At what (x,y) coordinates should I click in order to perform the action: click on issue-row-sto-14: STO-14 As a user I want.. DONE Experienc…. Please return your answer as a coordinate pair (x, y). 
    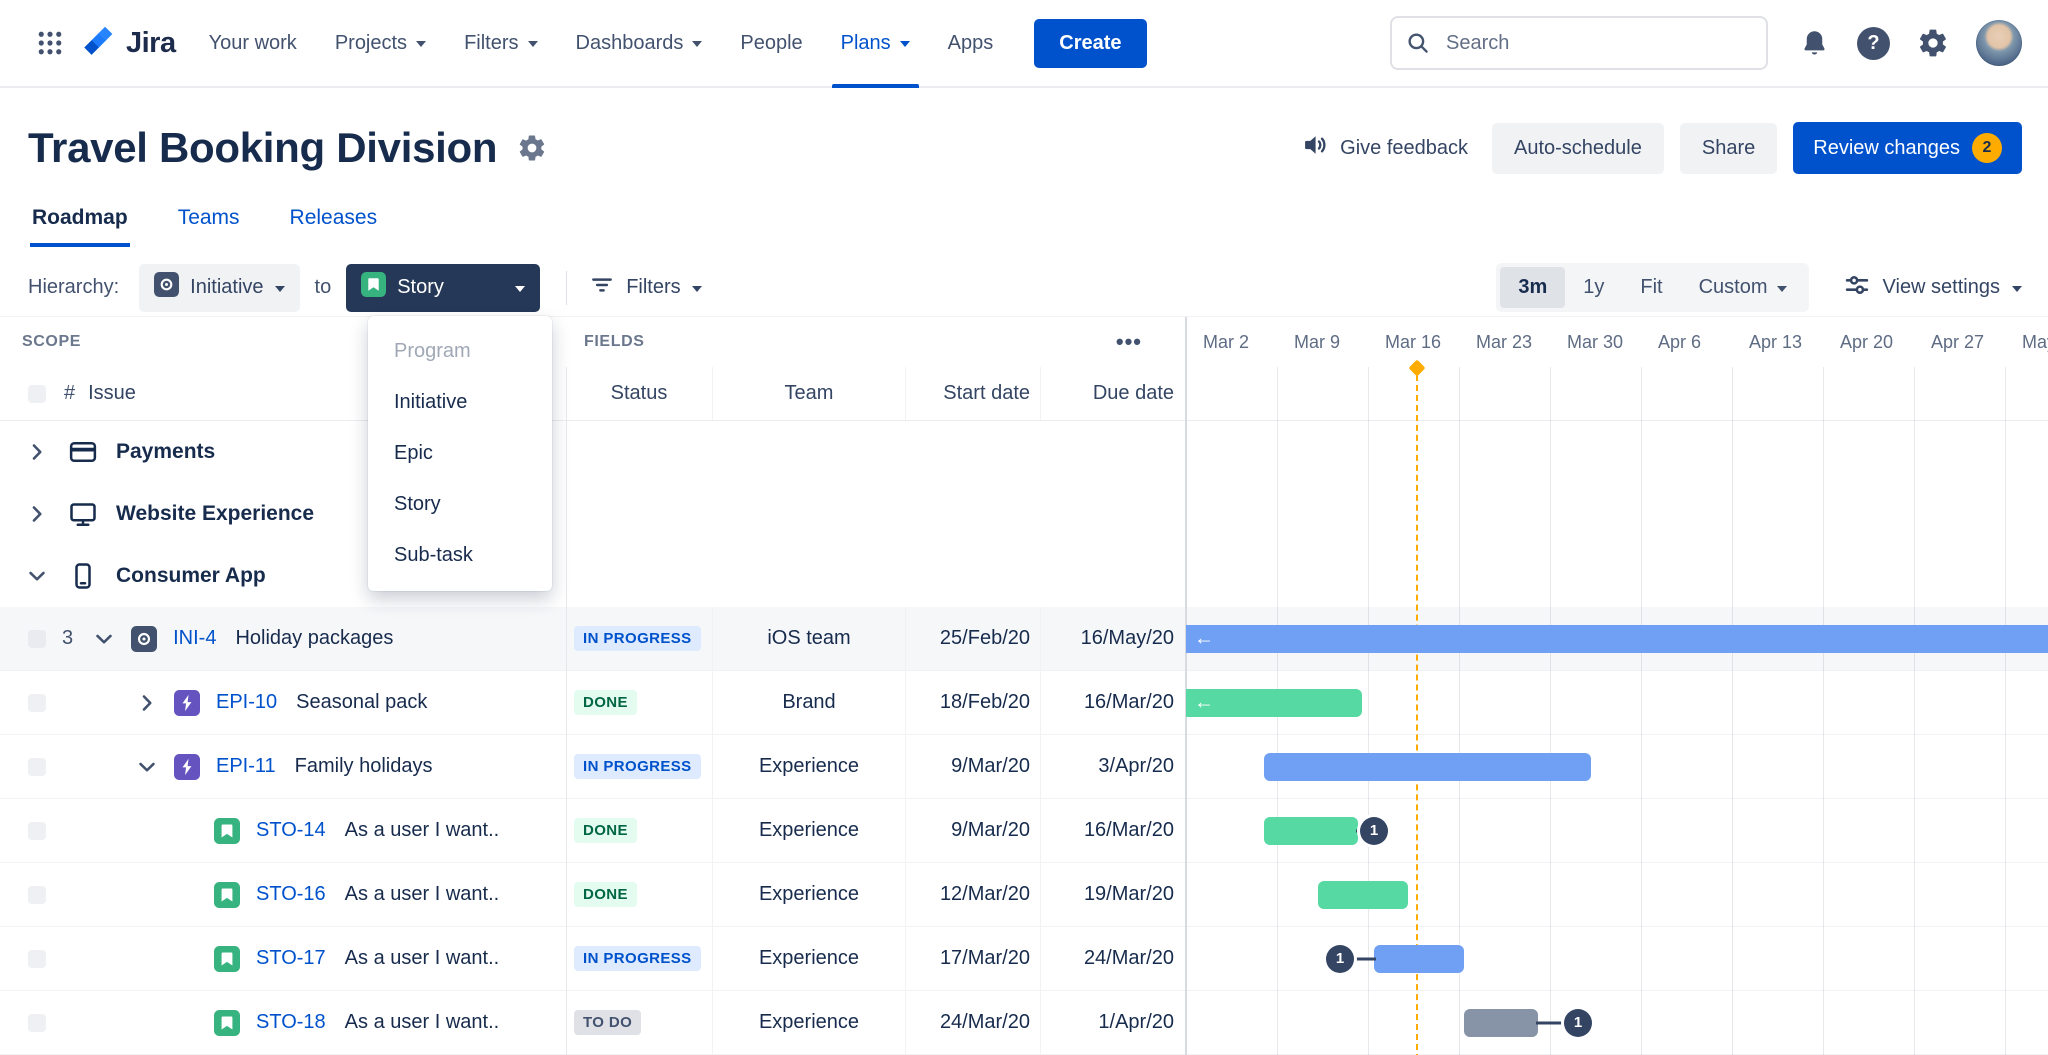
    Looking at the image, I should click on (1024, 831).